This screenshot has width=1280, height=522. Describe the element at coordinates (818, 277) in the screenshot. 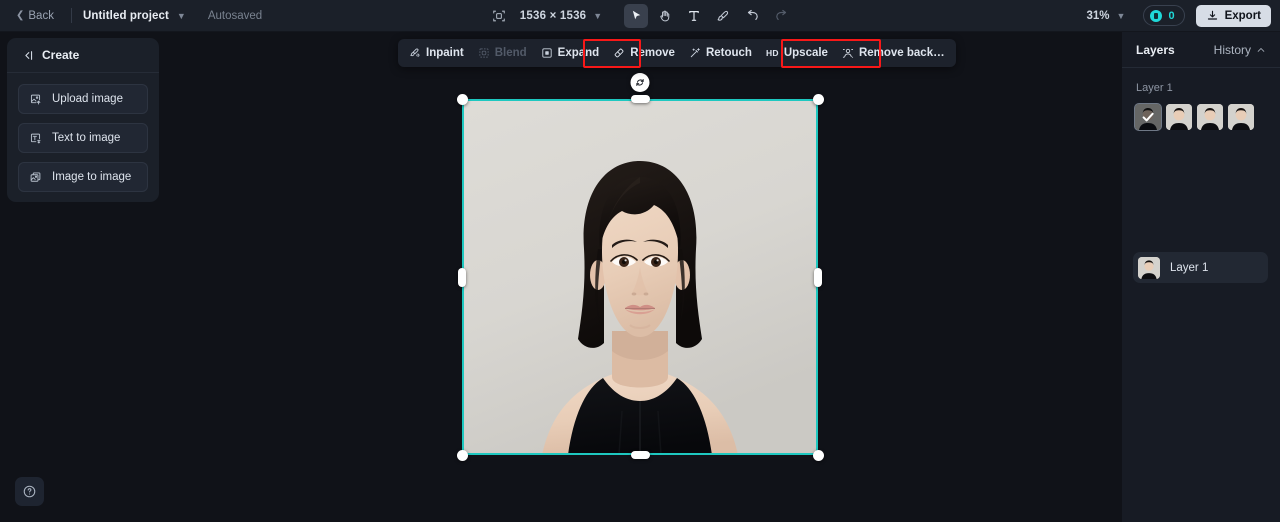

I see `resize-handle-middle-right` at that location.